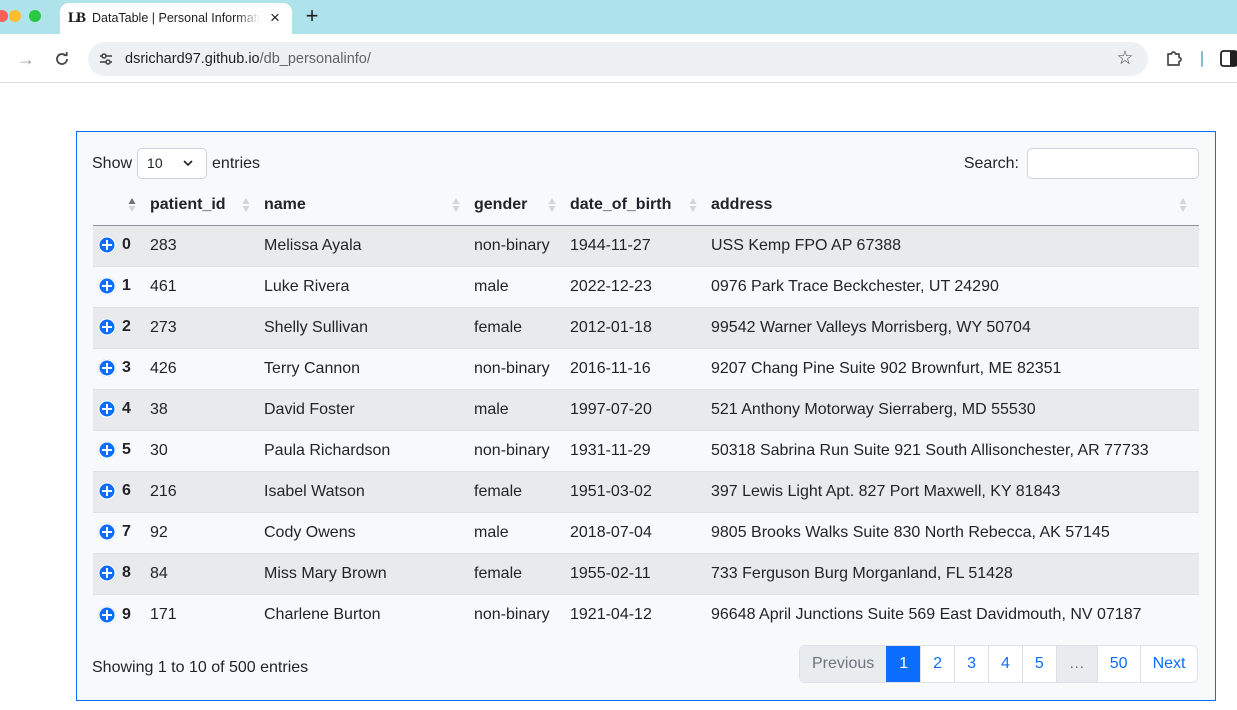  Describe the element at coordinates (199, 573) in the screenshot. I see `patient-id-cell: 84` at that location.